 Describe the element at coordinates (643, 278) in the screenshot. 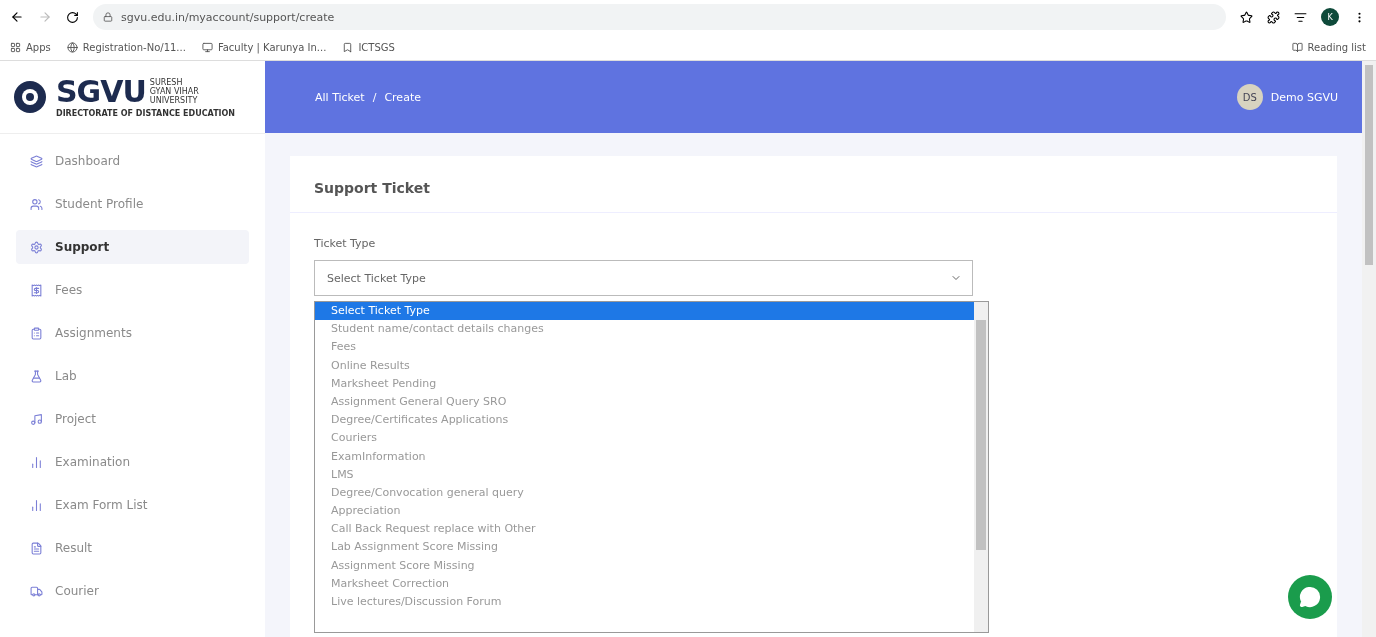

I see `ticket-type-select: Select Ticket Type` at that location.